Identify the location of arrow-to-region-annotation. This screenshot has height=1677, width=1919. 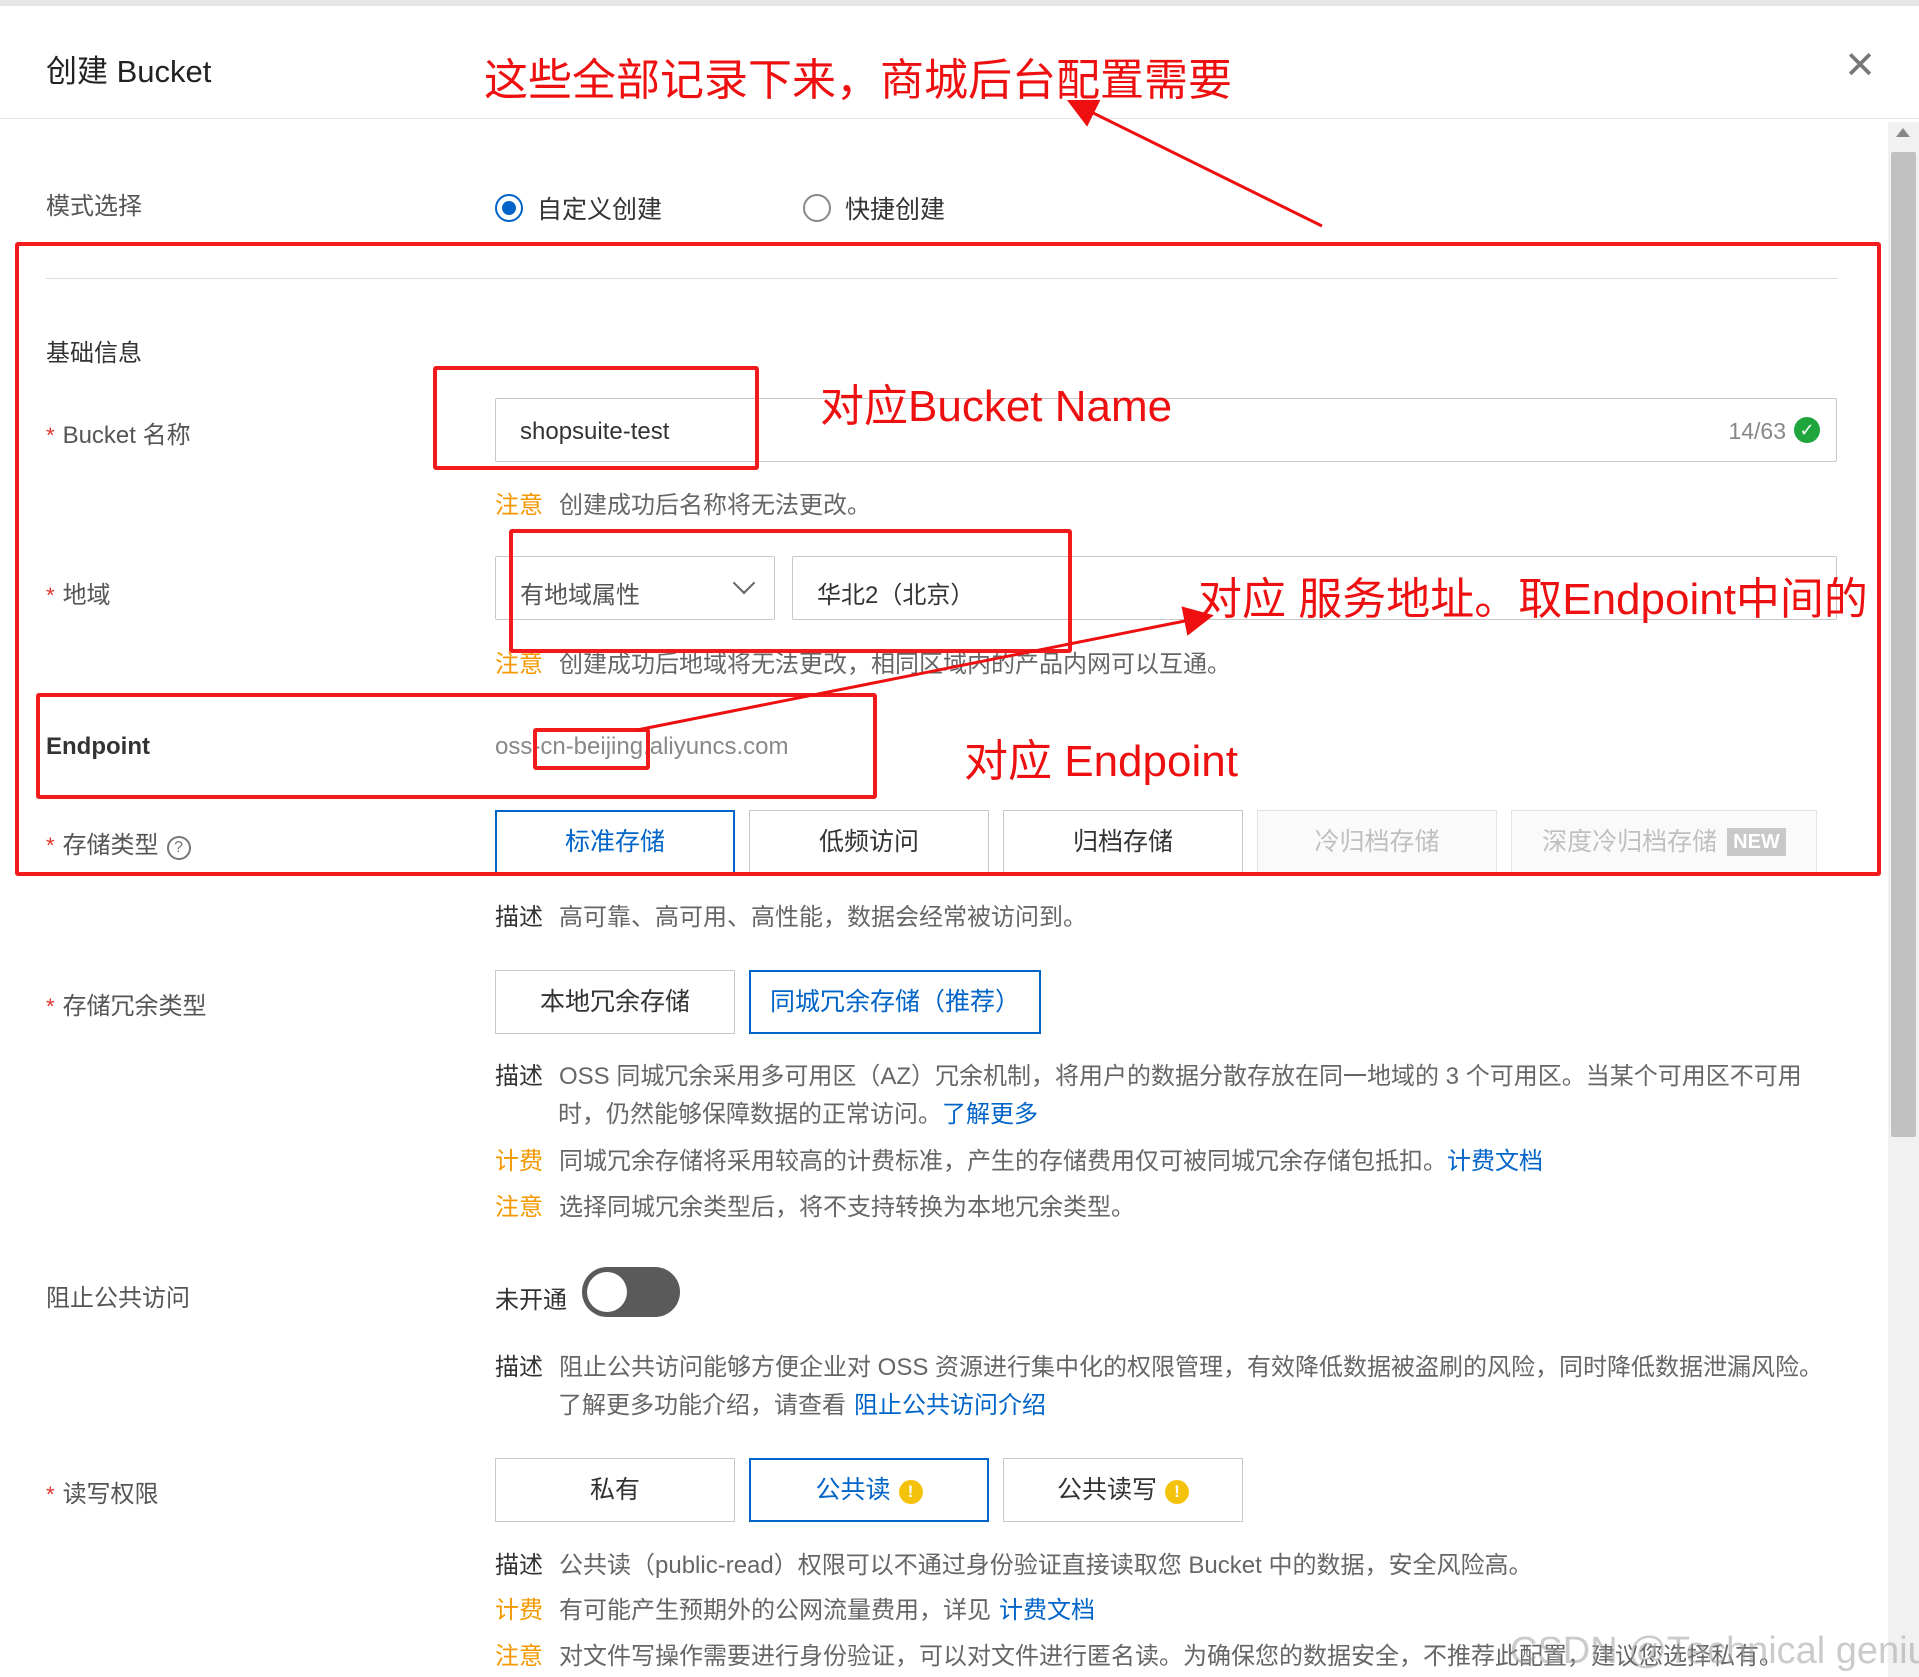
(925, 669).